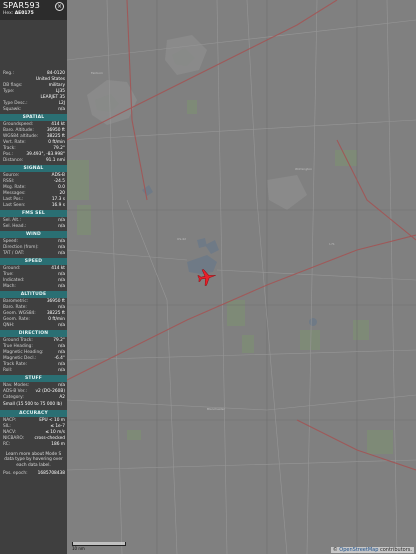 The width and height of the screenshot is (416, 554). I want to click on section-accuracy: ACCURACY, so click(33, 413).